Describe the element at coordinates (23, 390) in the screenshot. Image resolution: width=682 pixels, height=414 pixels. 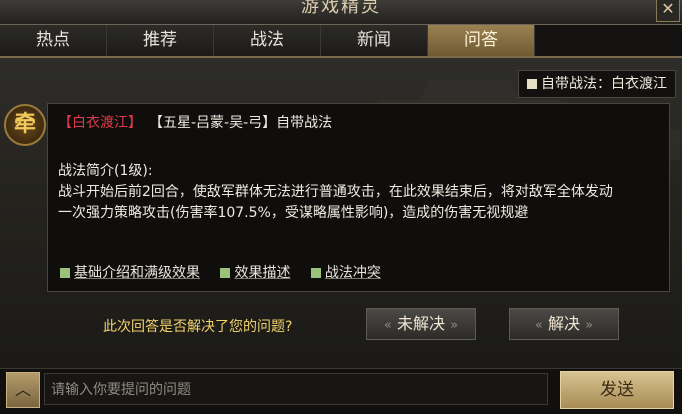
I see `expand-up-button: ︿` at that location.